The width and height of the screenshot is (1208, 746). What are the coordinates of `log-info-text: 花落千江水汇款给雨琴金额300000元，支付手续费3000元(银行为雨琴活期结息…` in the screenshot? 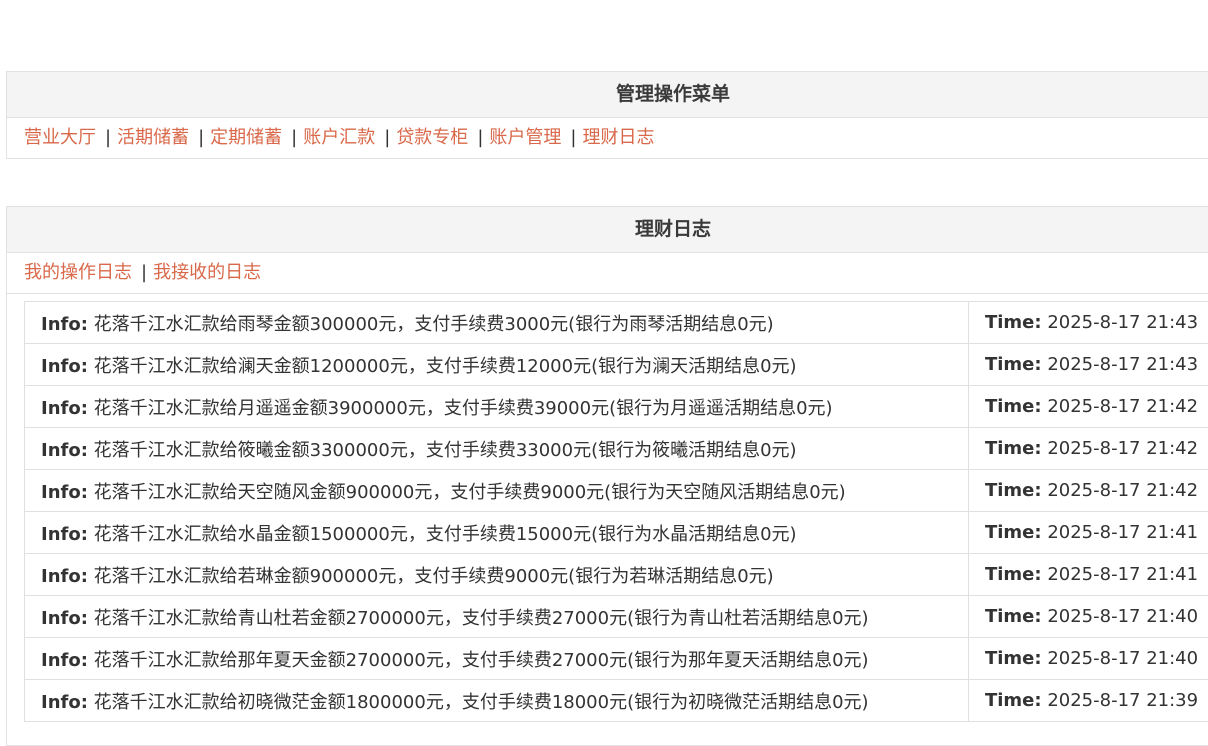 It's located at (434, 324).